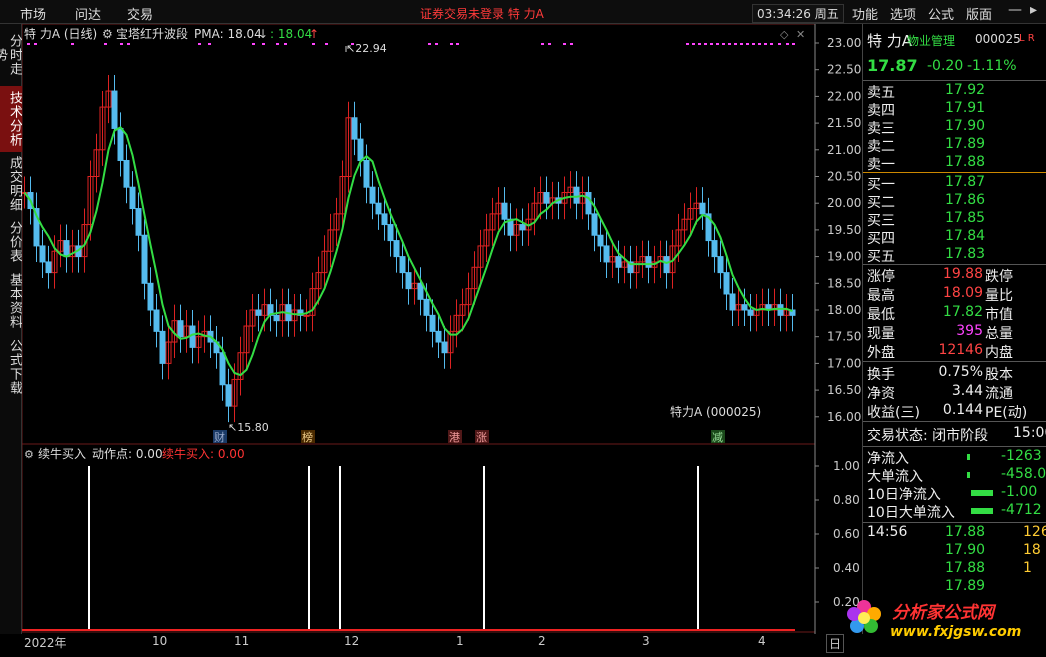  What do you see at coordinates (982, 493) in the screenshot?
I see `flow-bar` at bounding box center [982, 493].